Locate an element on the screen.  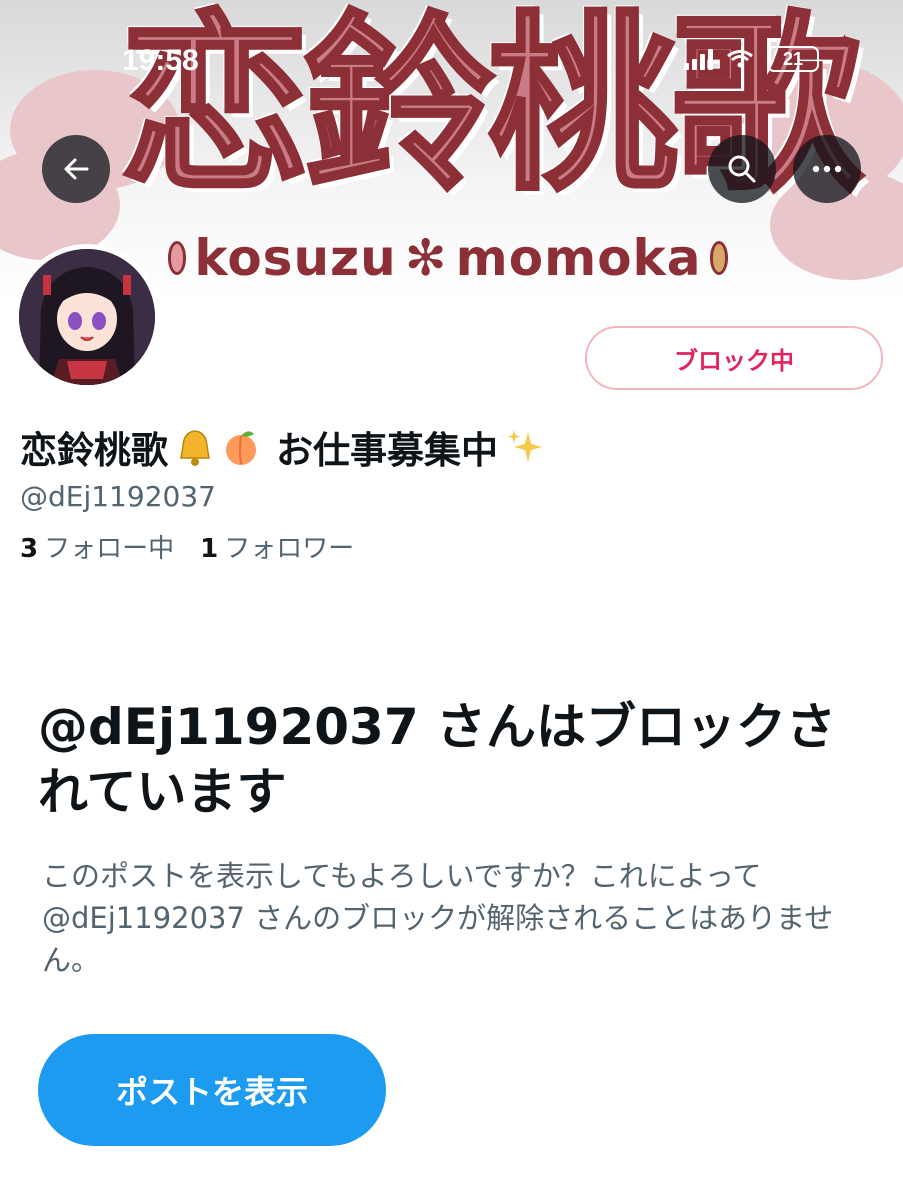
following-count: 3 is located at coordinates (29, 549).